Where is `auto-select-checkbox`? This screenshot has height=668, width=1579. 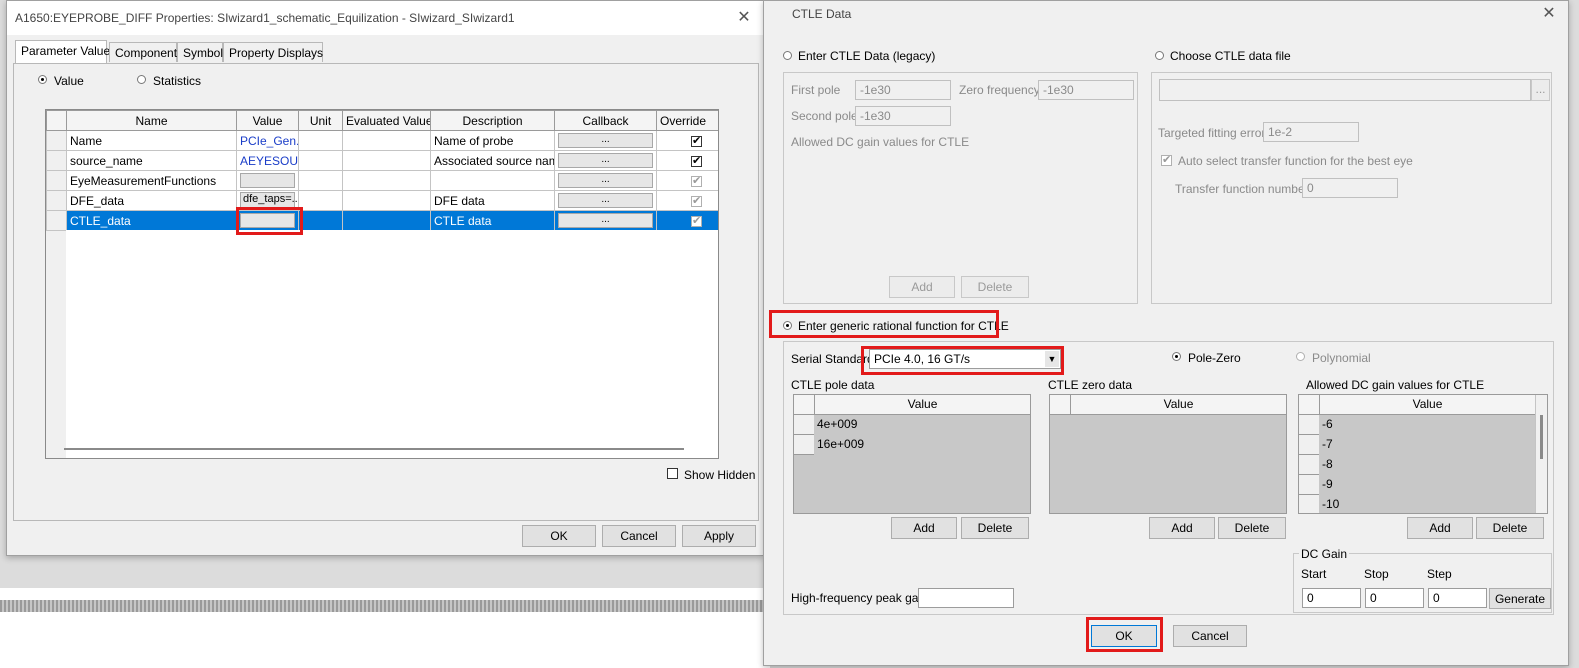
auto-select-checkbox is located at coordinates (1166, 160).